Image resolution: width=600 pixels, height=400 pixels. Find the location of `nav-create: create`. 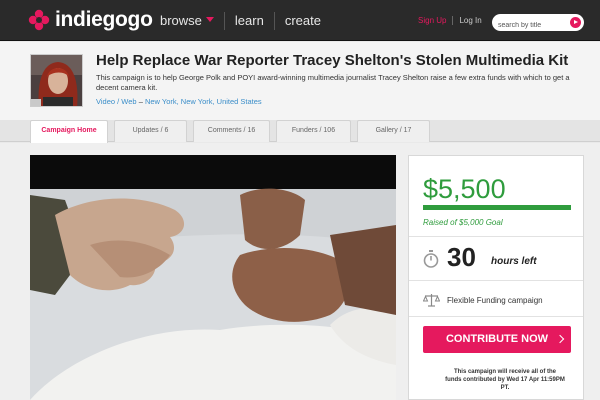

nav-create: create is located at coordinates (302, 20).